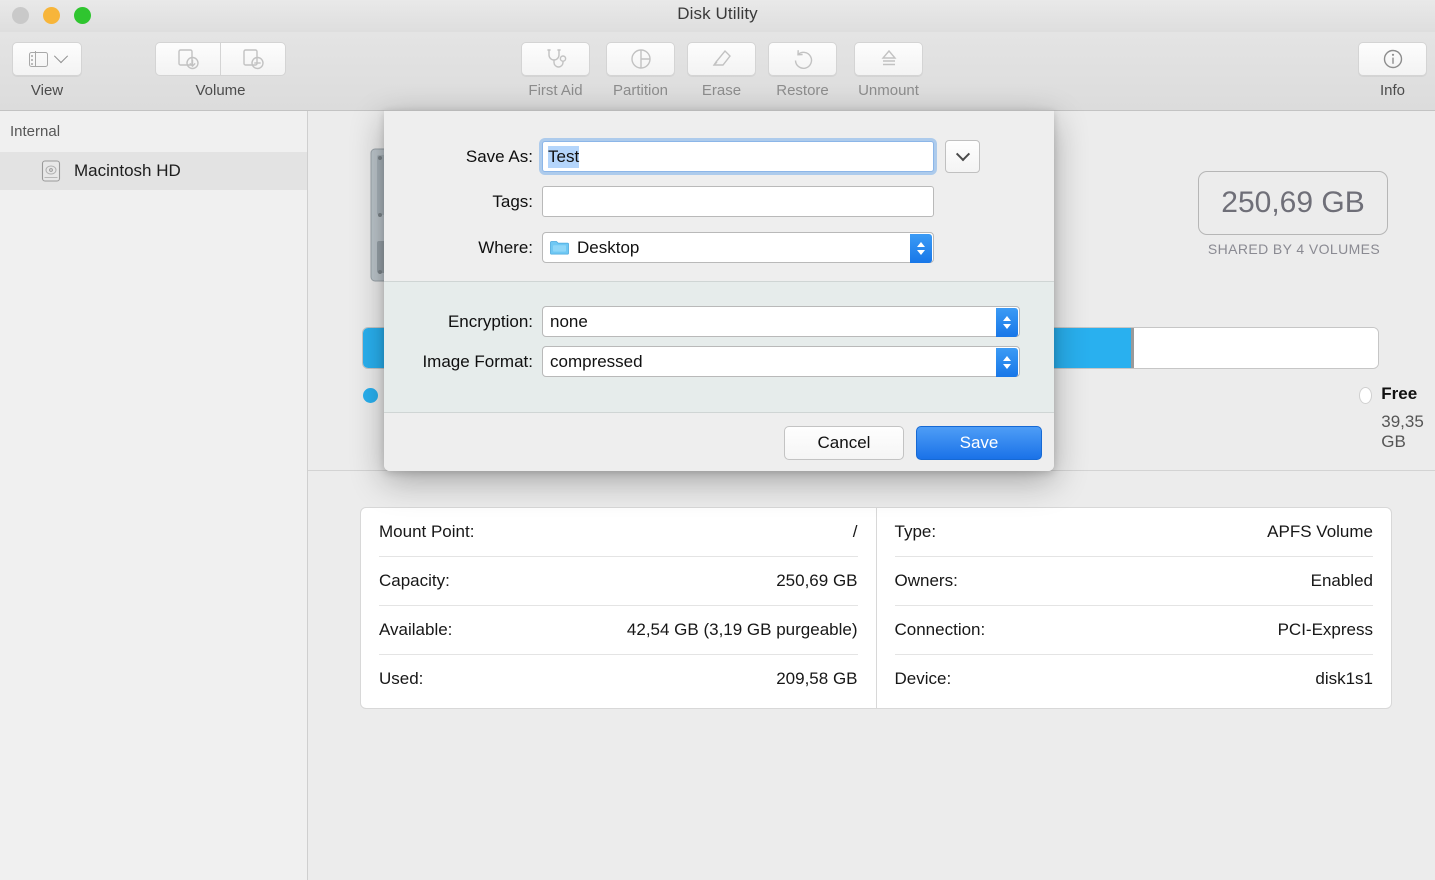 The width and height of the screenshot is (1435, 880). I want to click on view-button, so click(47, 59).